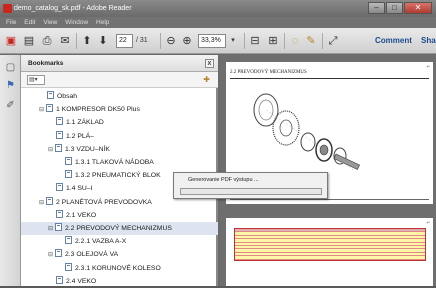  Describe the element at coordinates (393, 41) in the screenshot. I see `comment-tab: Comment` at that location.